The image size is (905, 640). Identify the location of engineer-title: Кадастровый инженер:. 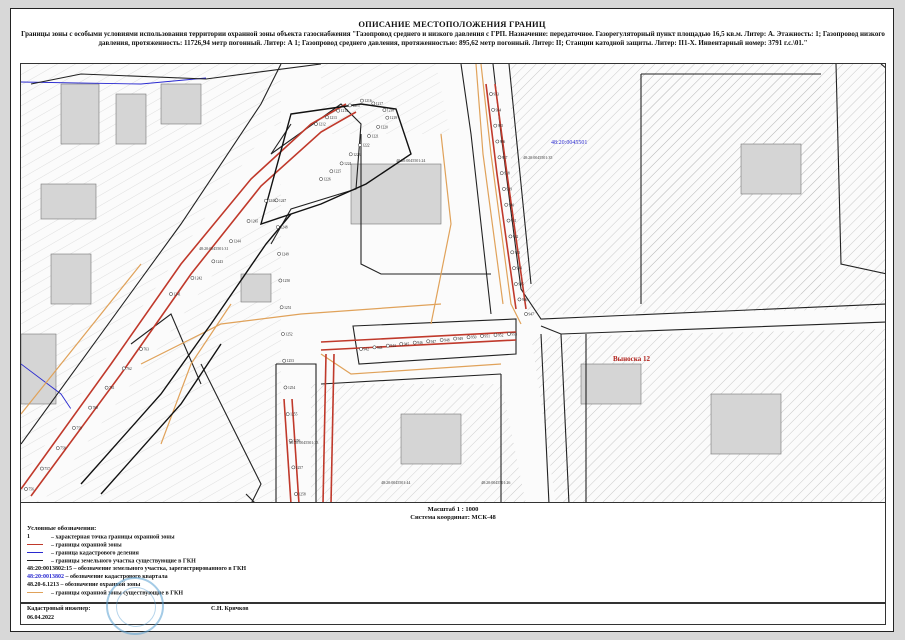
(59, 609).